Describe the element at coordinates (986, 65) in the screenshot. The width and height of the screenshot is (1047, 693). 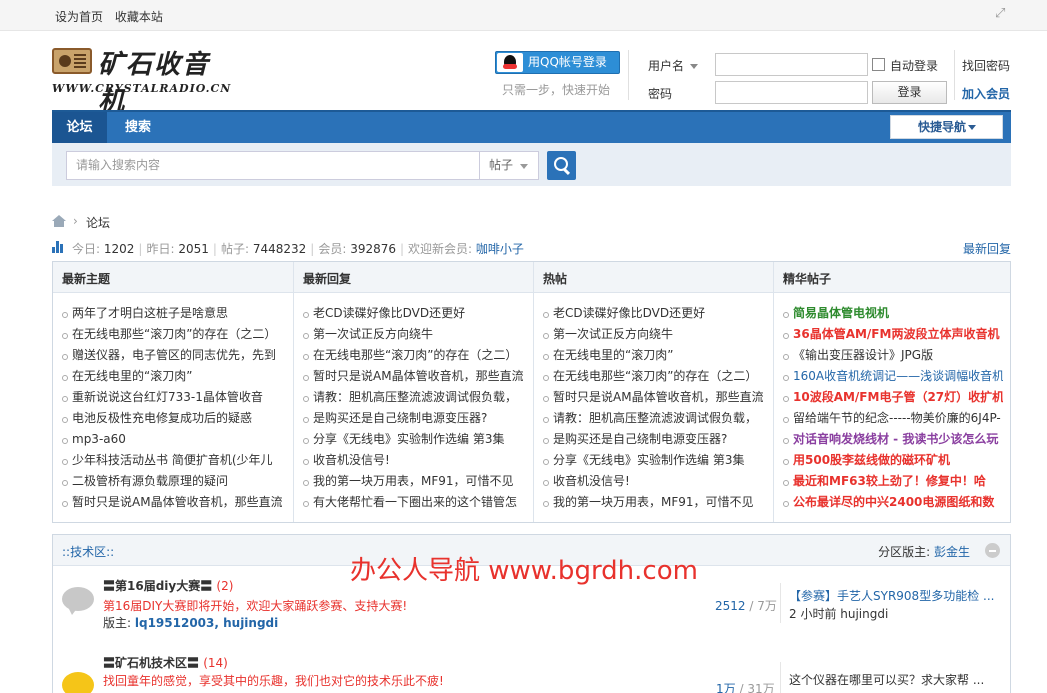
I see `find-password-link: 找回密码` at that location.